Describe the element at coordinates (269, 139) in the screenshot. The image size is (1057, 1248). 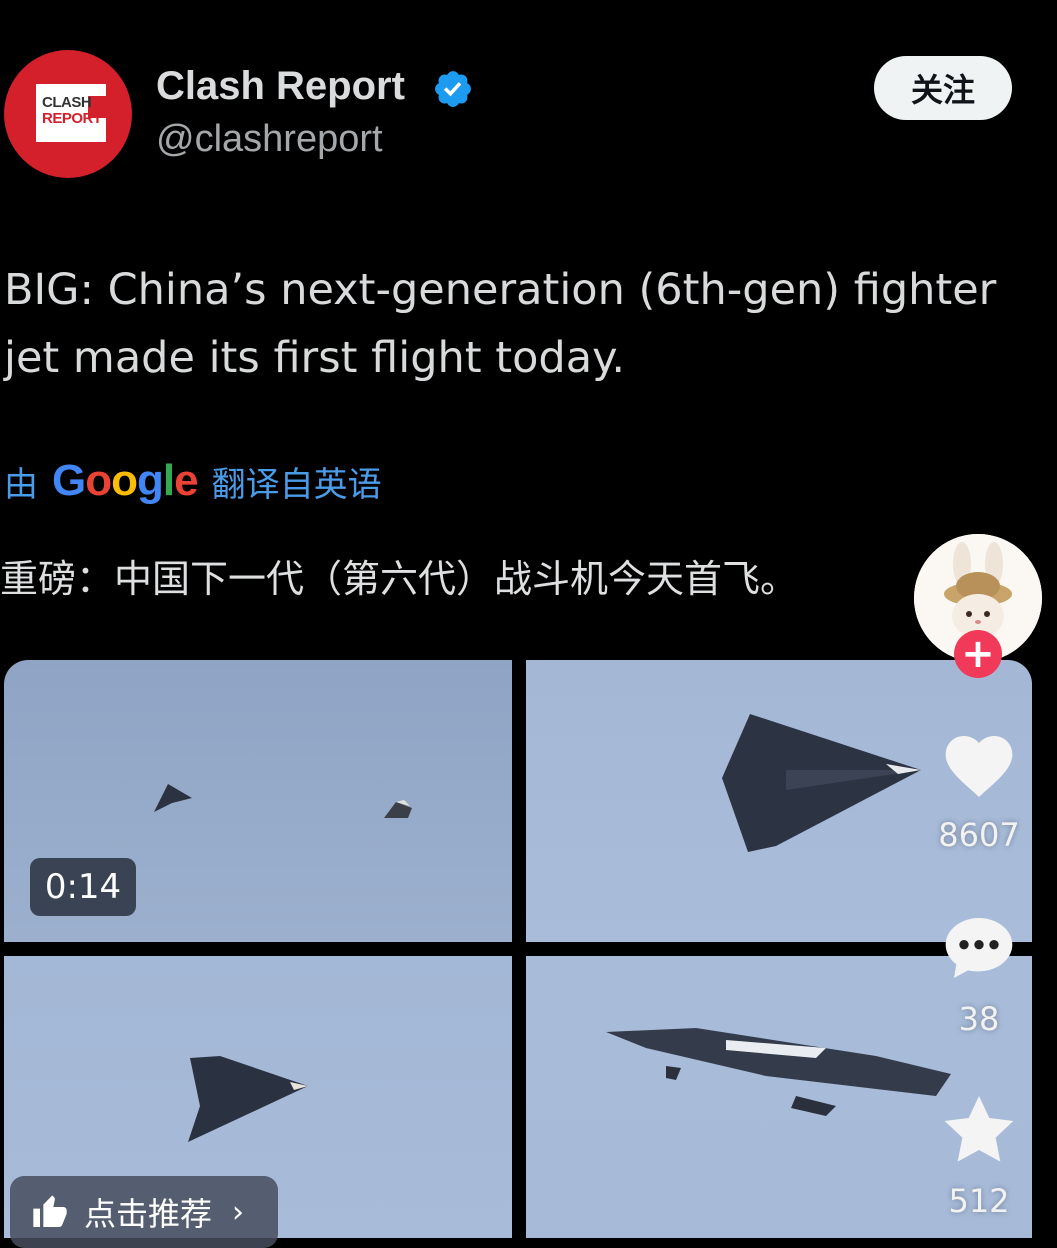
I see `account-handle: @clashreport` at that location.